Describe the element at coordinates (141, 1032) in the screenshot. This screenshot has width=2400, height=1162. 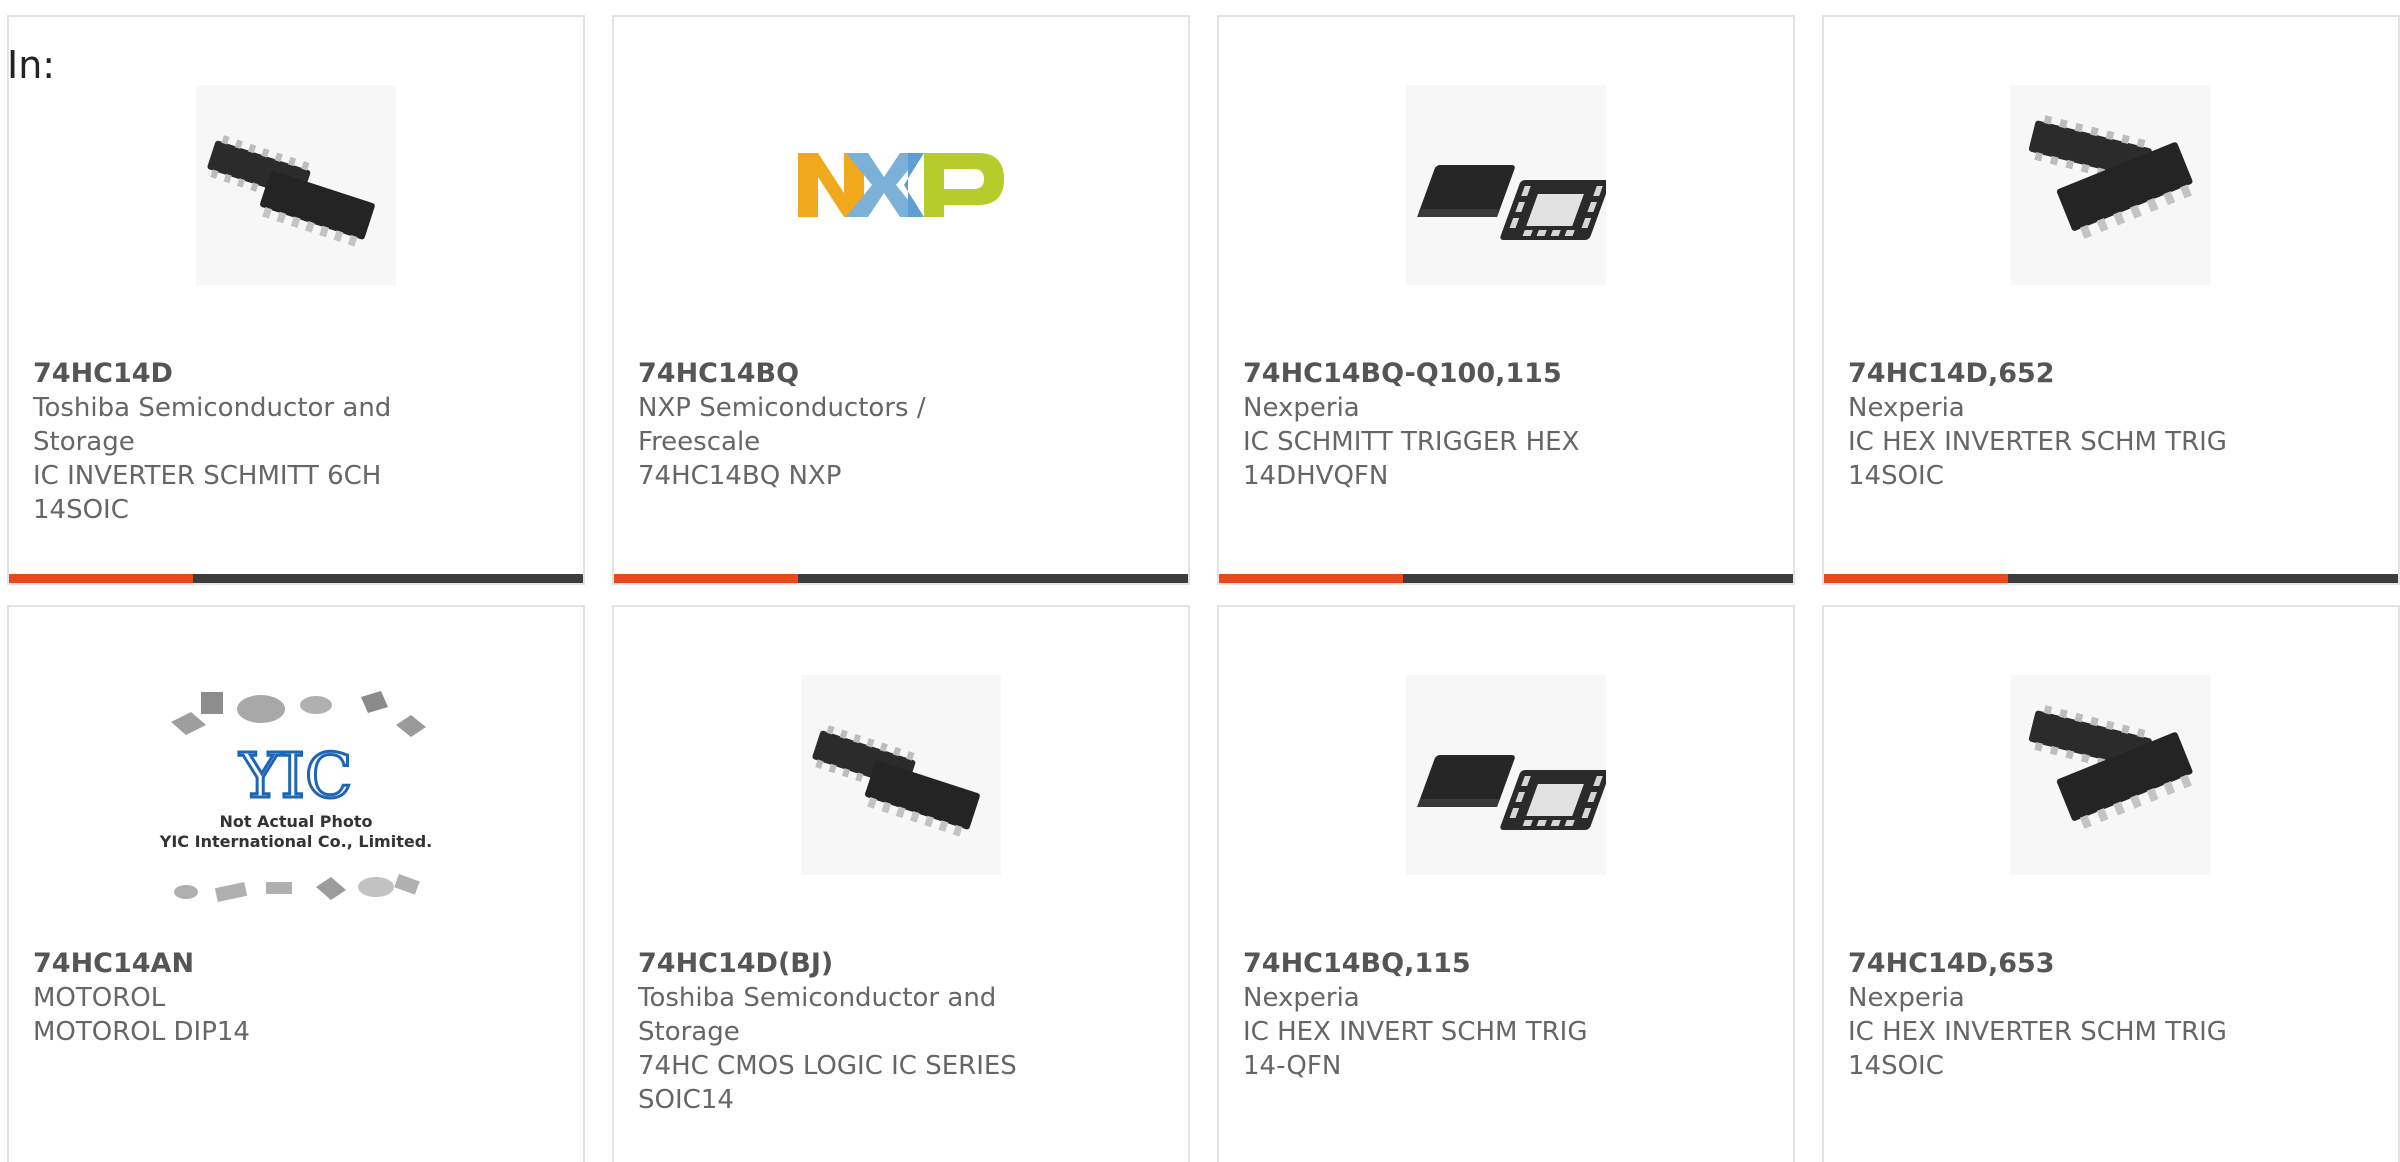
I see `description: MOTOROL DIP14` at that location.